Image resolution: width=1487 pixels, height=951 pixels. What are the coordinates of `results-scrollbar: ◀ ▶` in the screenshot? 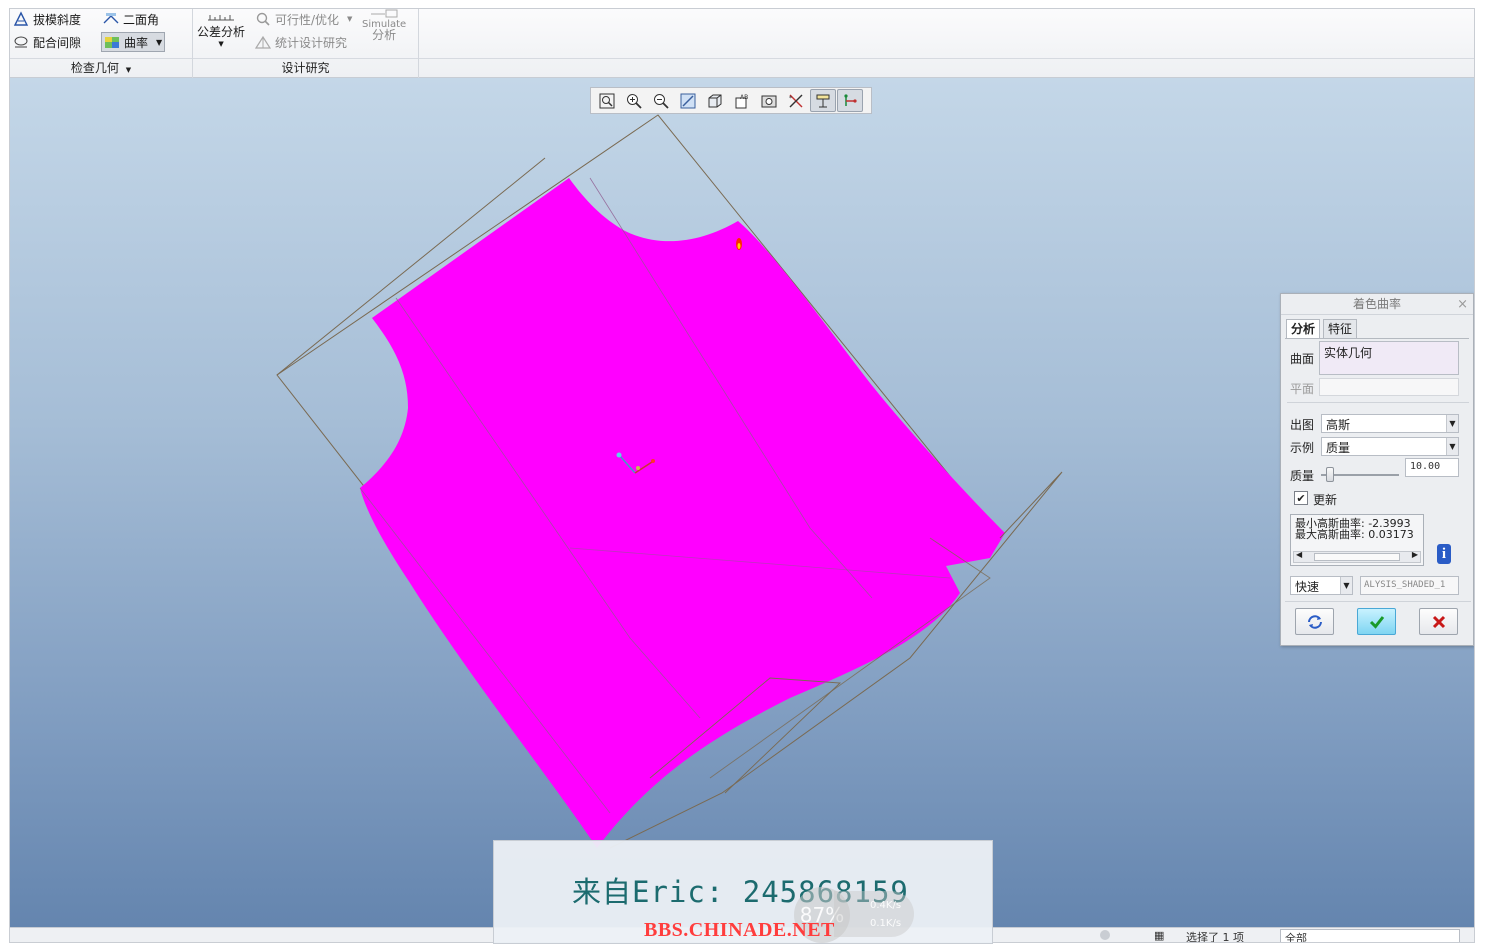 It's located at (1357, 556).